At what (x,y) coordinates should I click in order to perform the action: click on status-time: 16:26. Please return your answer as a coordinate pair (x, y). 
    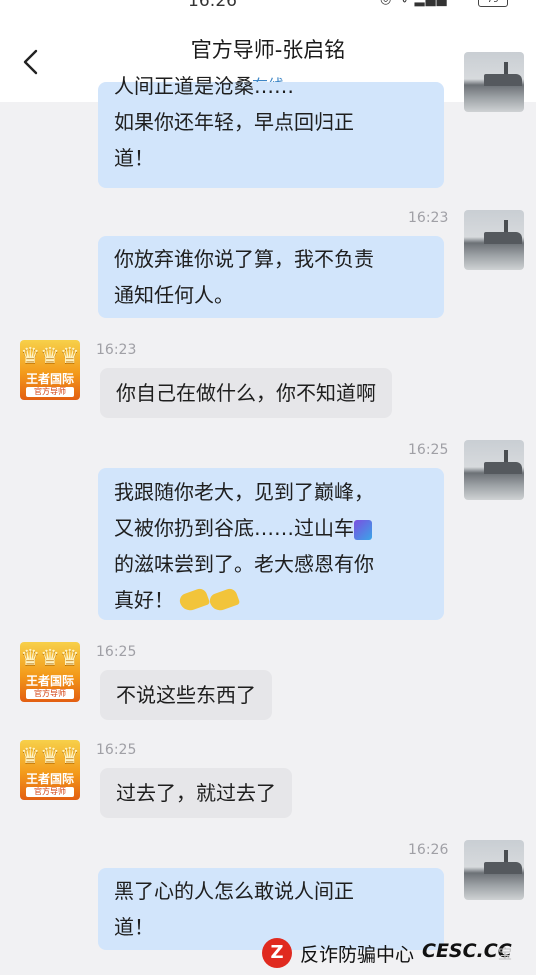
    Looking at the image, I should click on (212, 5).